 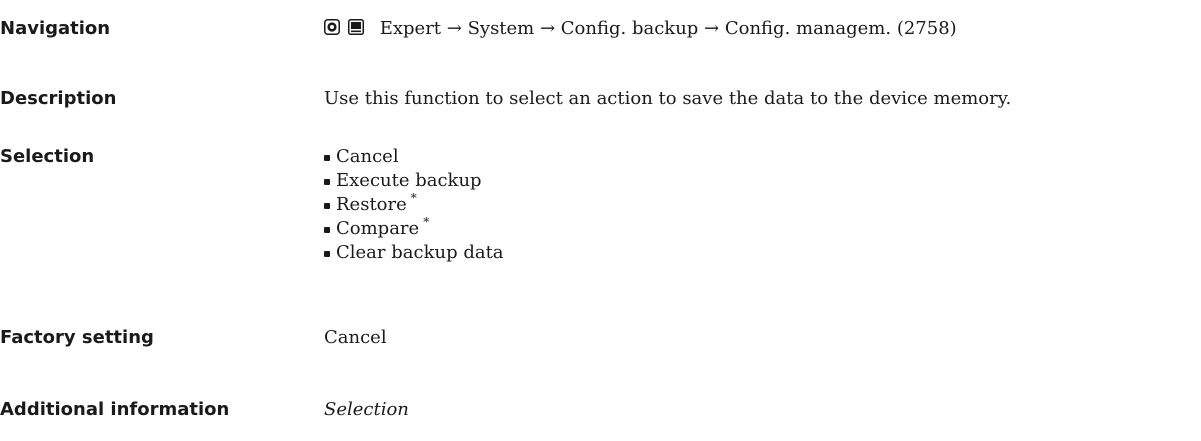 What do you see at coordinates (77, 337) in the screenshot?
I see `factory-setting-label: Factory setting` at bounding box center [77, 337].